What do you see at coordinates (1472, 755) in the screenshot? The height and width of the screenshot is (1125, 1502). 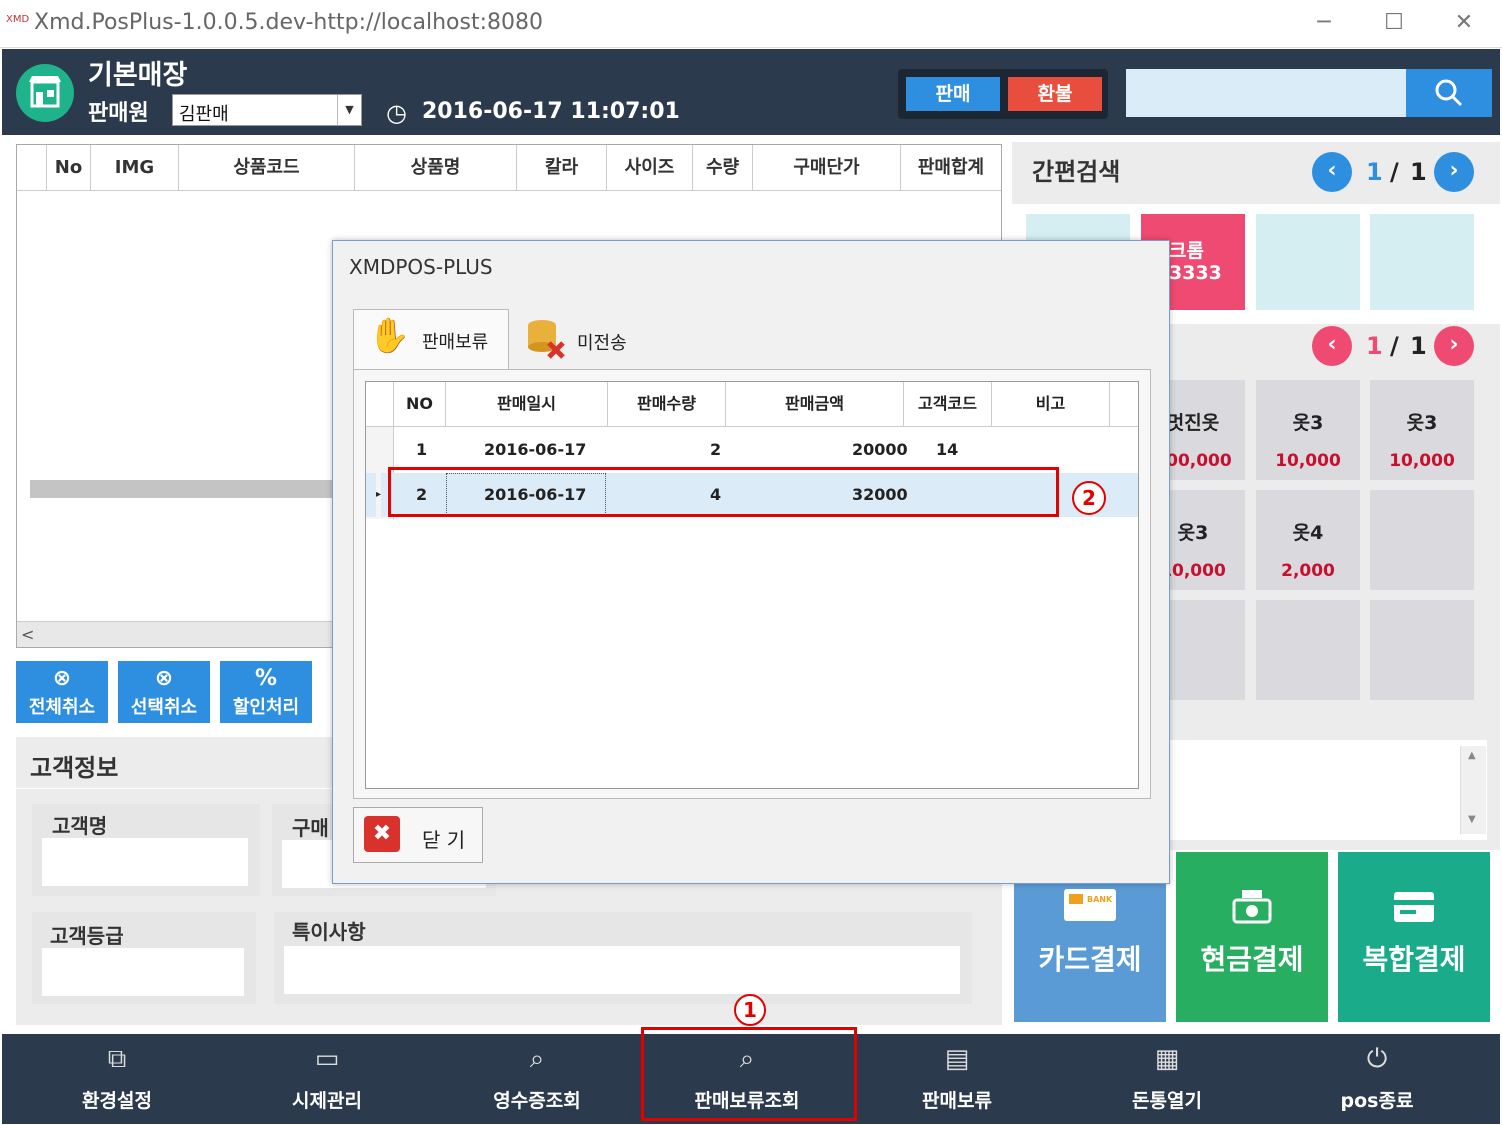 I see `scroll-up-icon: ▲` at bounding box center [1472, 755].